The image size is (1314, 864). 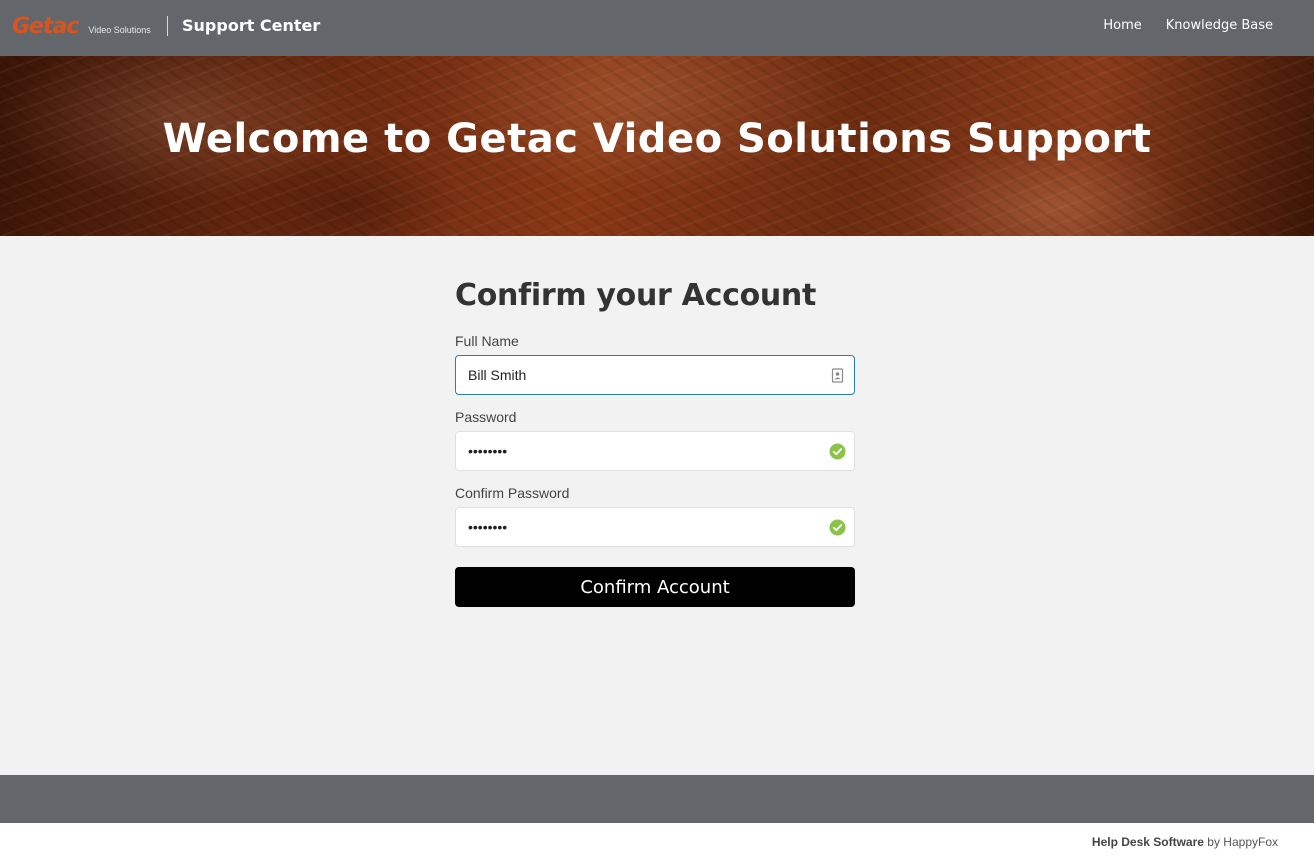 I want to click on confirm-account-button: Confirm Account, so click(x=655, y=587).